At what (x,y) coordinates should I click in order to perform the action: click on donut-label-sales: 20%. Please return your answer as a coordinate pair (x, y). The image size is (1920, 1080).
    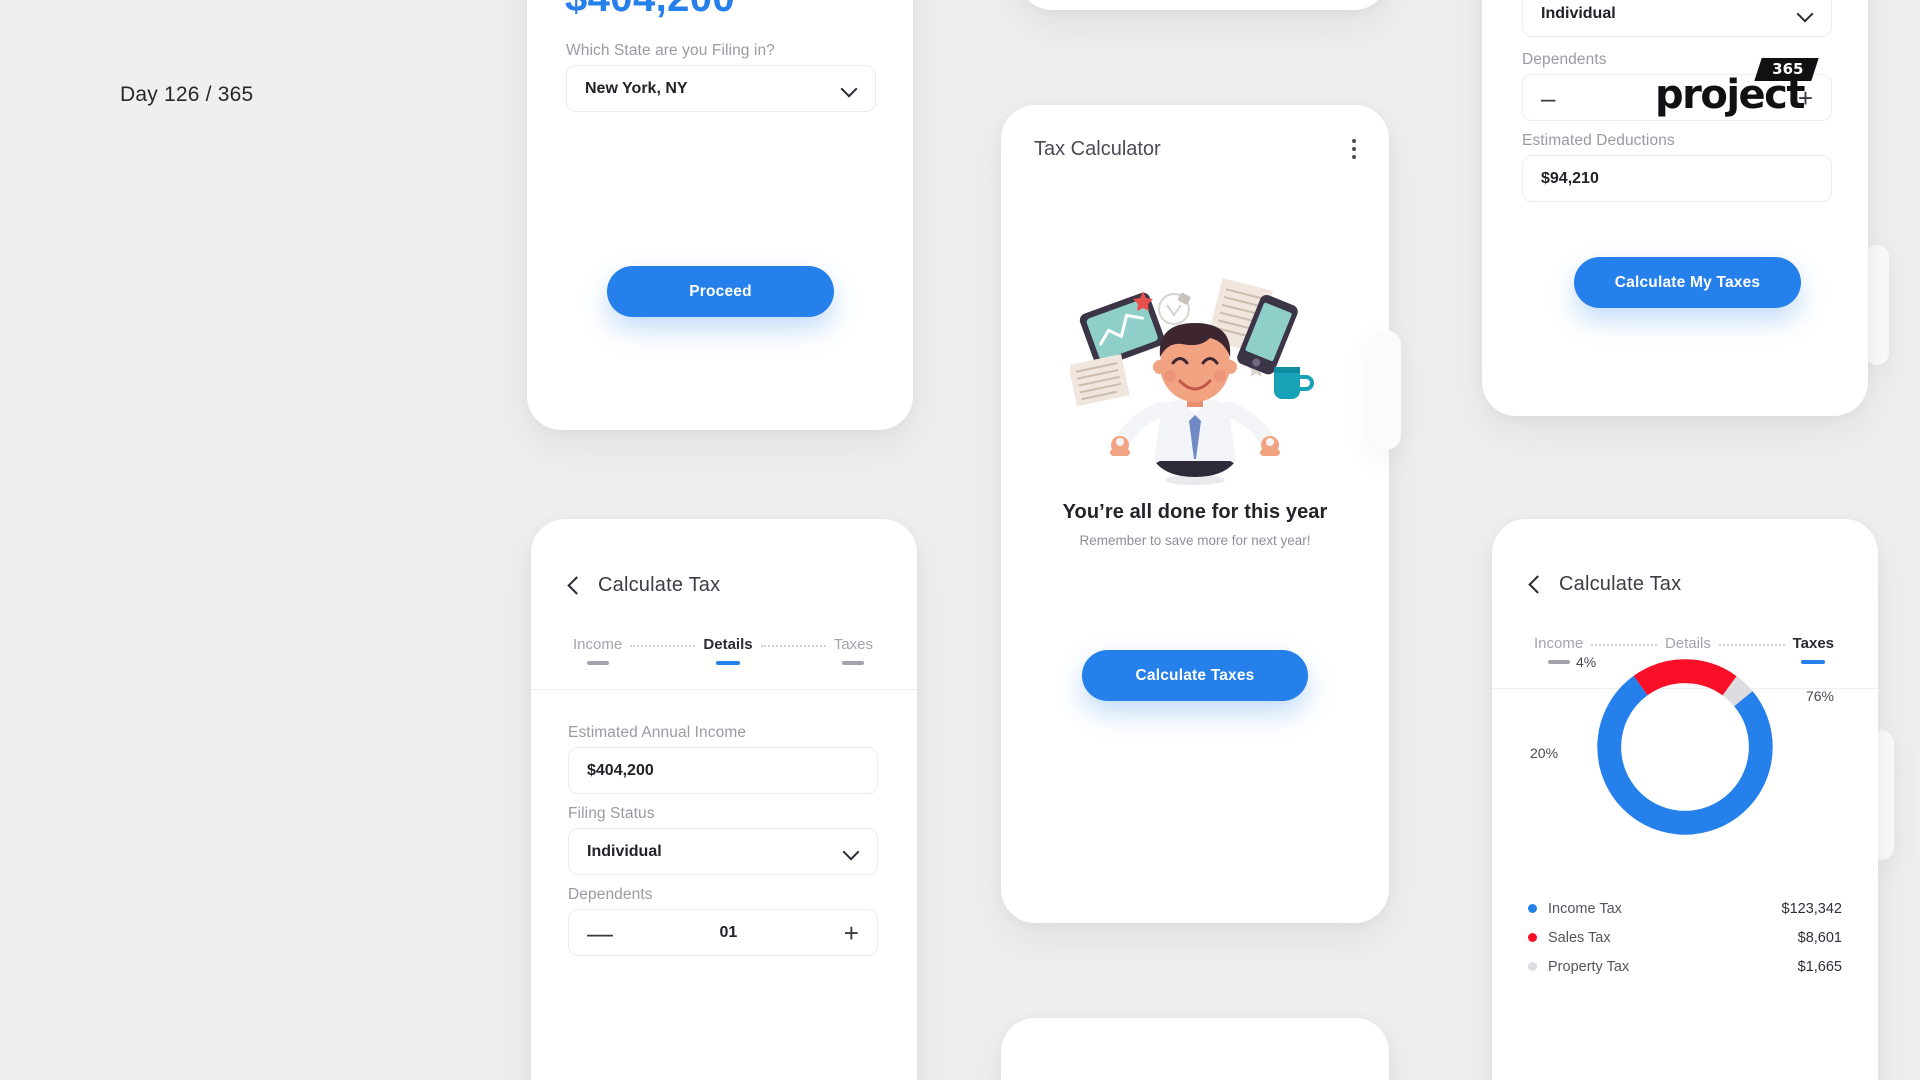
    Looking at the image, I should click on (1544, 753).